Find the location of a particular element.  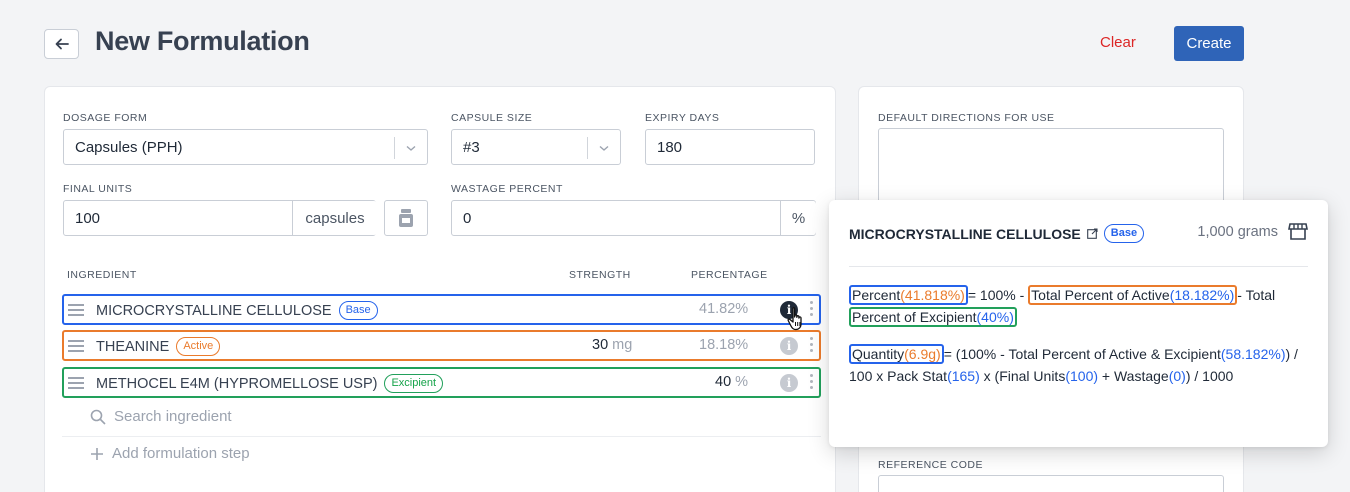

pack-stat-button is located at coordinates (406, 218).